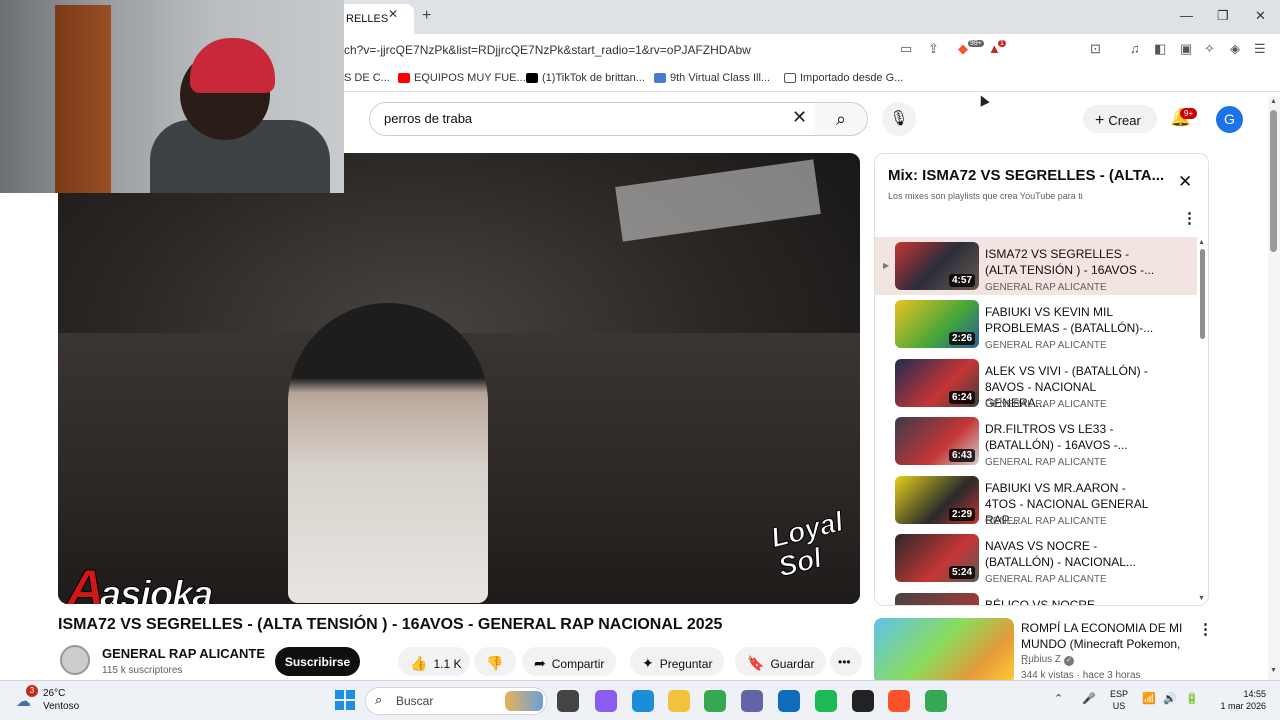 This screenshot has height=720, width=1280. Describe the element at coordinates (886, 265) in the screenshot. I see `now-playing-icon: ▶` at that location.